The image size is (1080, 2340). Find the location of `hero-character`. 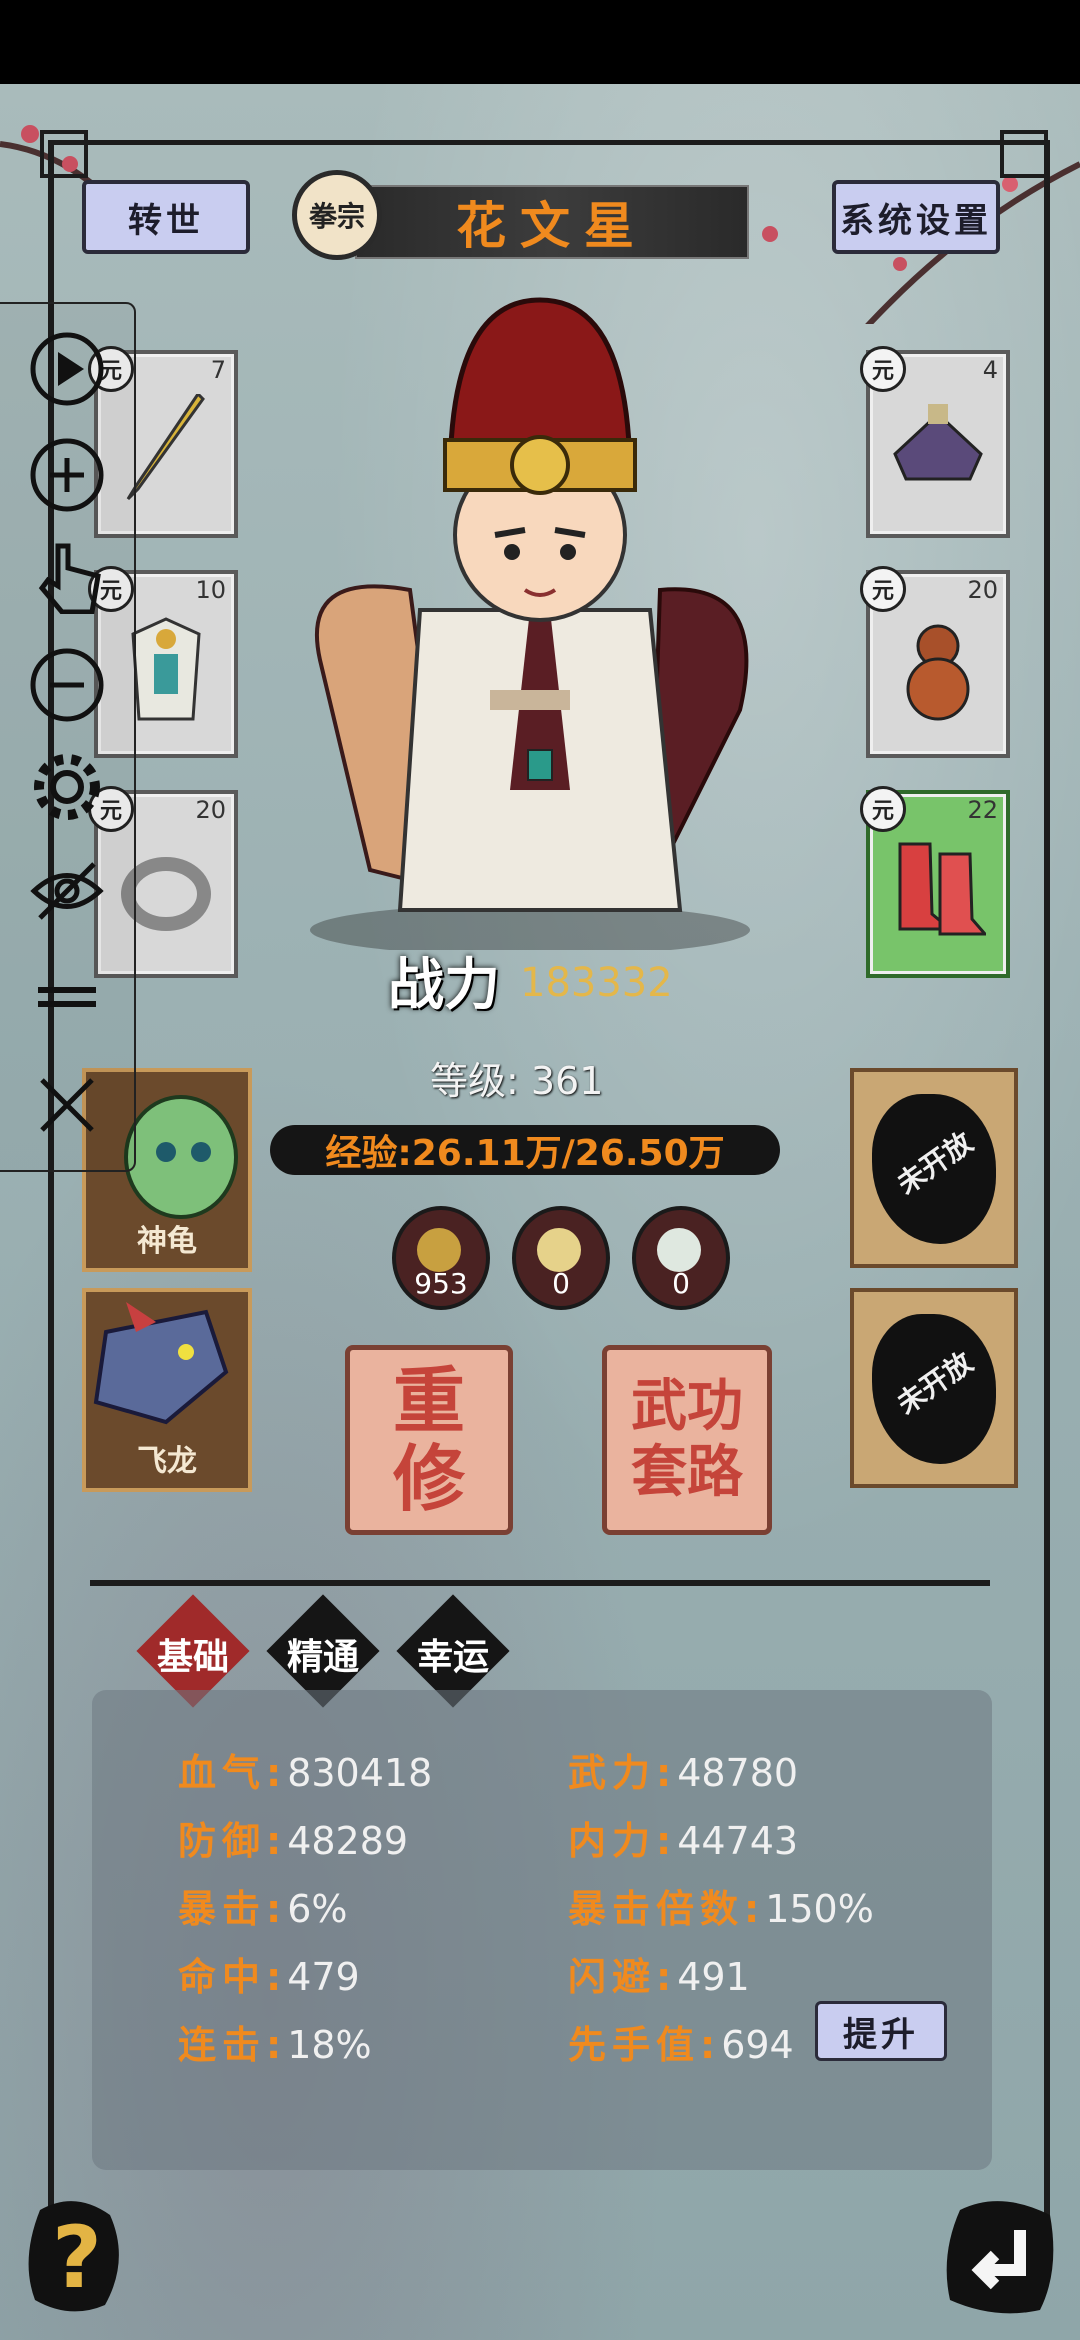

hero-character is located at coordinates (530, 623).